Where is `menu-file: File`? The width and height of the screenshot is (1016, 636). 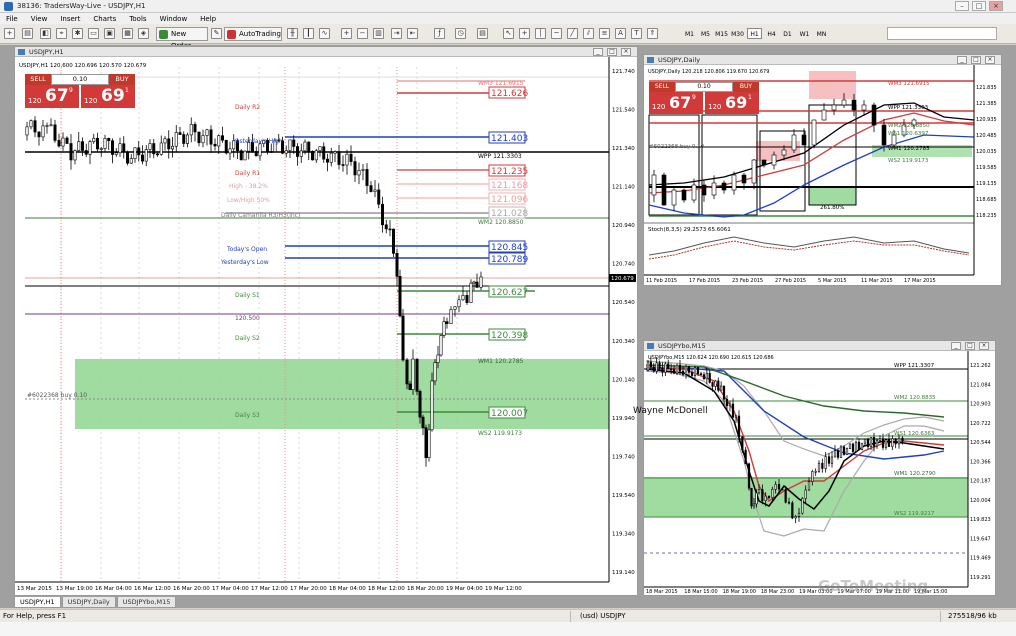
menu-file: File is located at coordinates (12, 19).